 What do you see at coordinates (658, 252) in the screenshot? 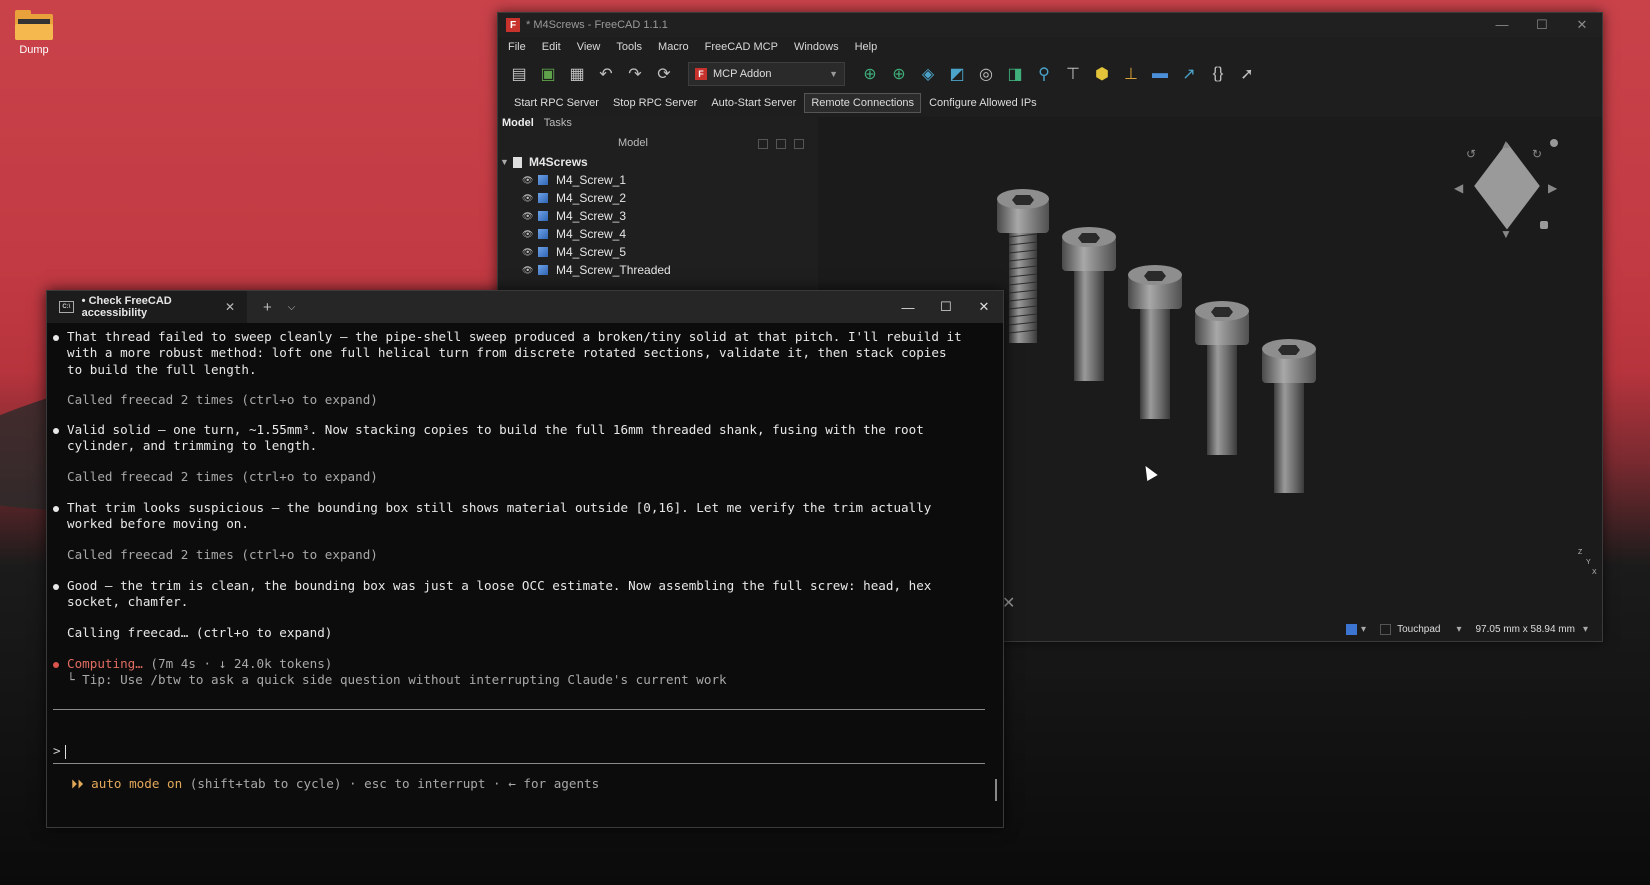
I see `tree-item: 👁 M4_Screw_5` at bounding box center [658, 252].